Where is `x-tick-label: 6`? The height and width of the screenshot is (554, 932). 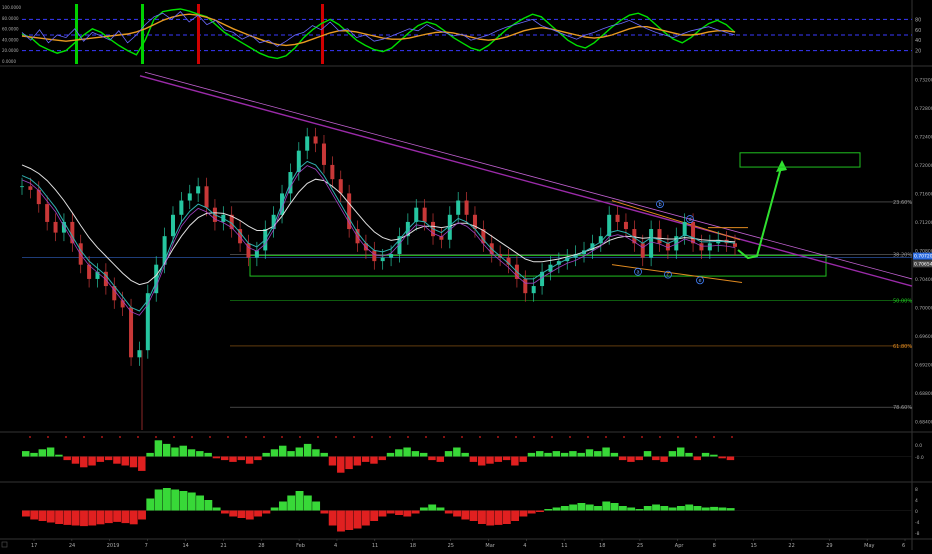 x-tick-label: 6 is located at coordinates (903, 546).